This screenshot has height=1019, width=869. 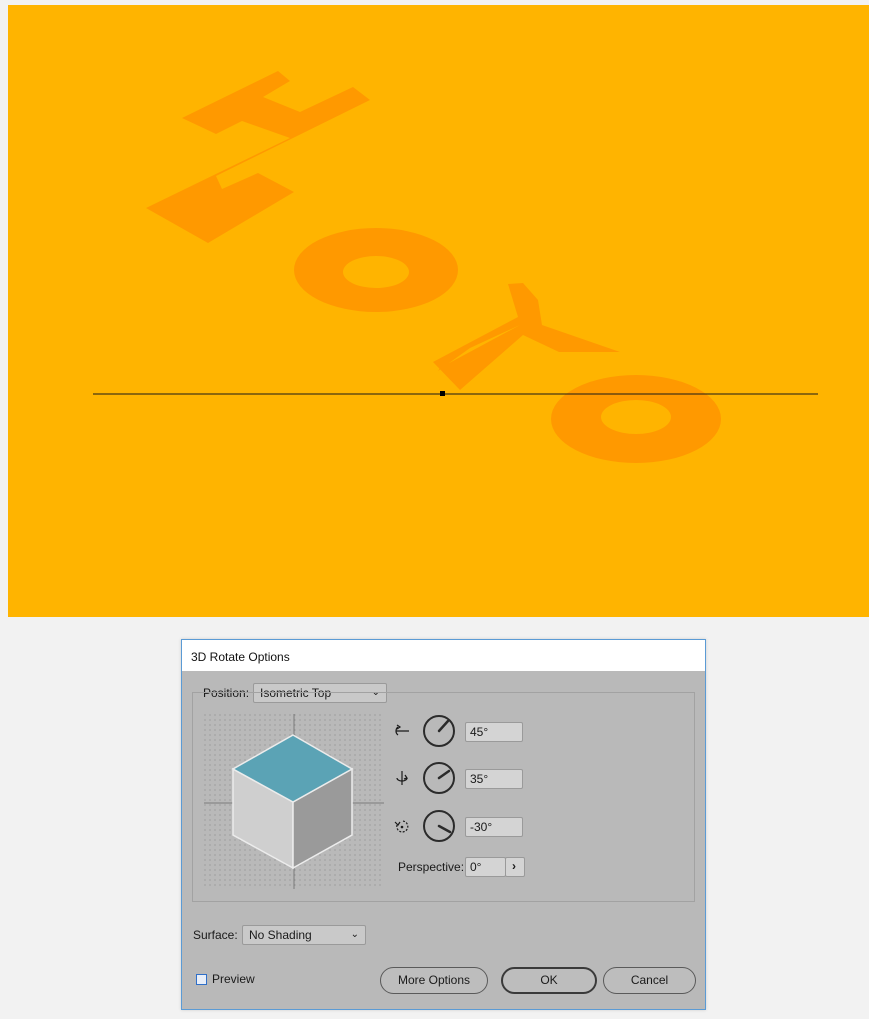 I want to click on ok-button: OK, so click(x=549, y=980).